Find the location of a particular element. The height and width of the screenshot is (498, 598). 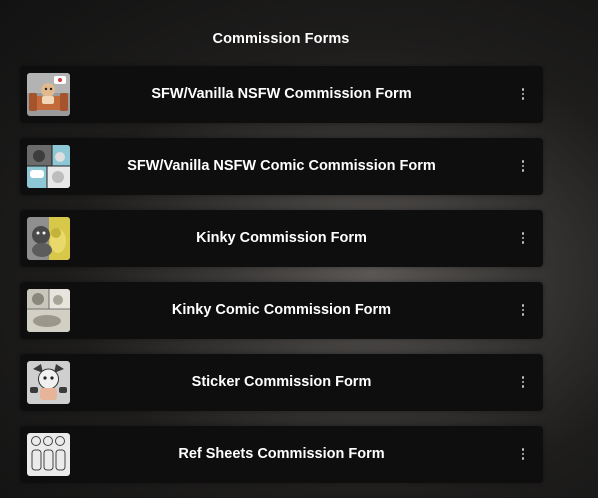

link-card-kinky-comic-commission: Kinky Comic Commission Form is located at coordinates (281, 310).